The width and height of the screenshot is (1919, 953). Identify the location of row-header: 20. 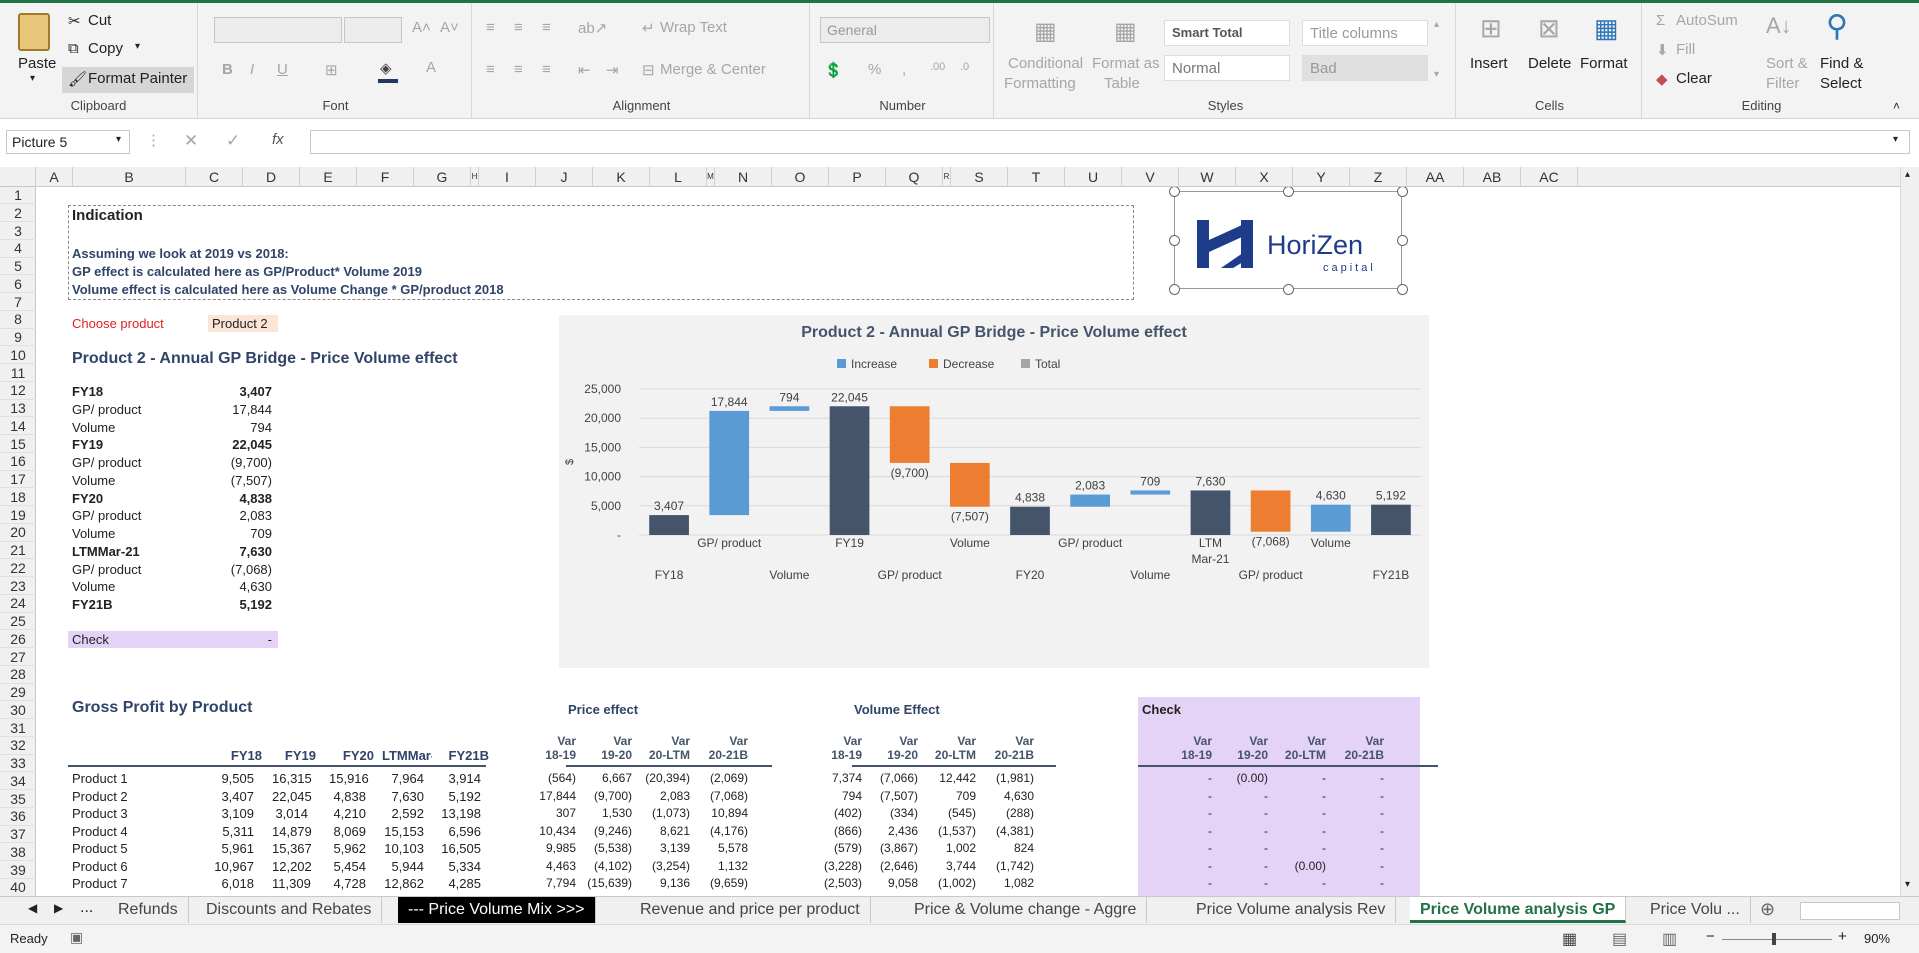
(18, 533).